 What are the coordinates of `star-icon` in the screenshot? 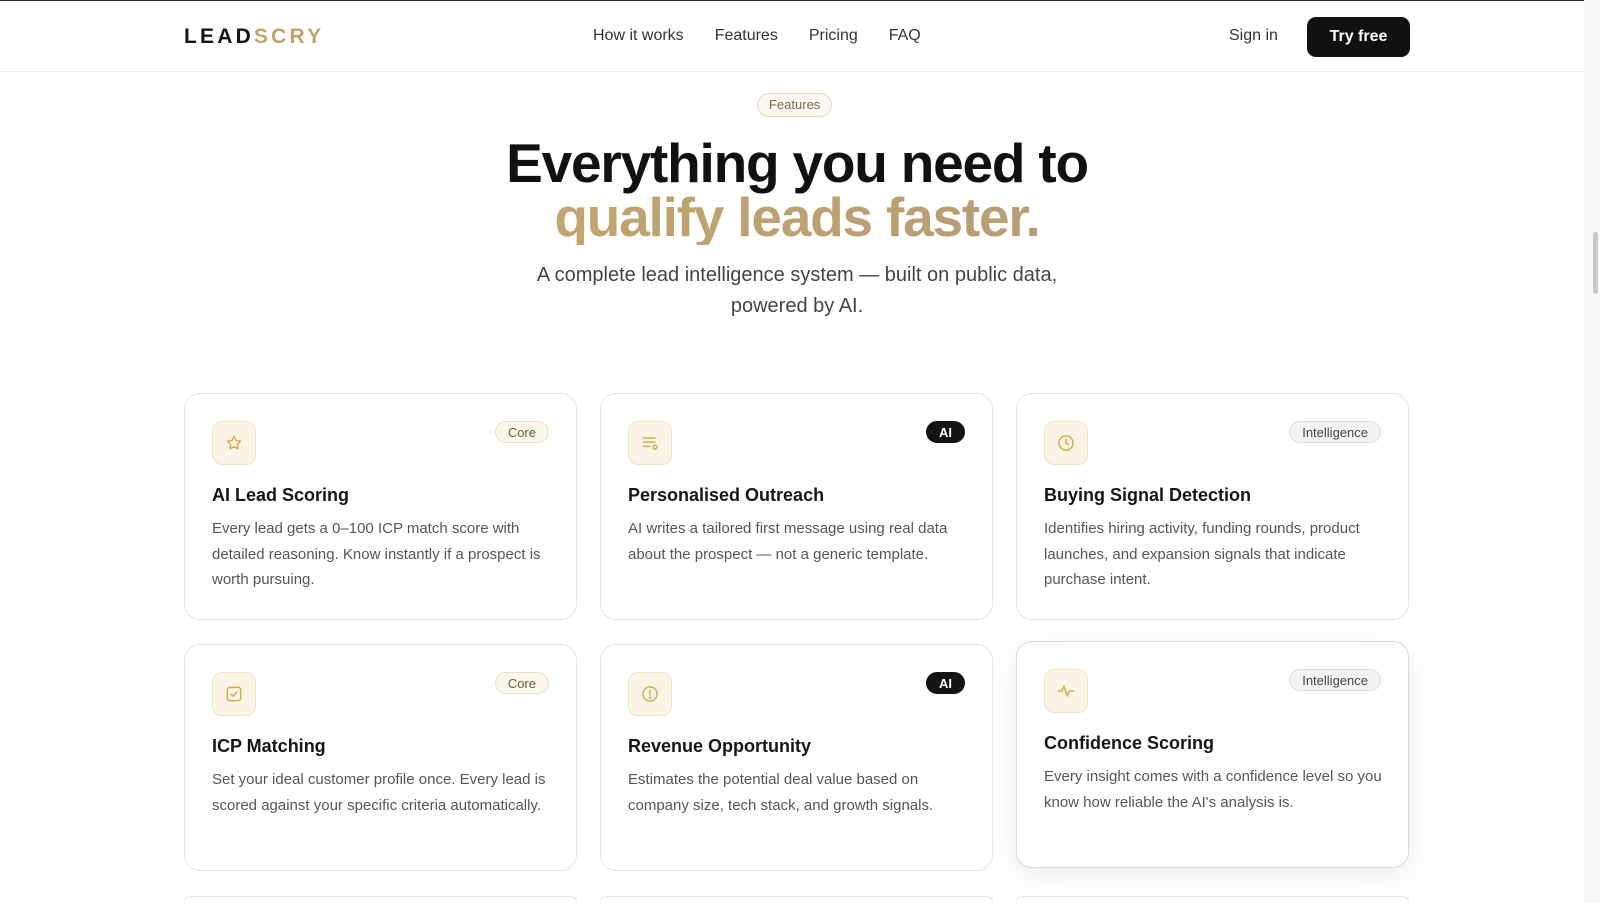 It's located at (234, 443).